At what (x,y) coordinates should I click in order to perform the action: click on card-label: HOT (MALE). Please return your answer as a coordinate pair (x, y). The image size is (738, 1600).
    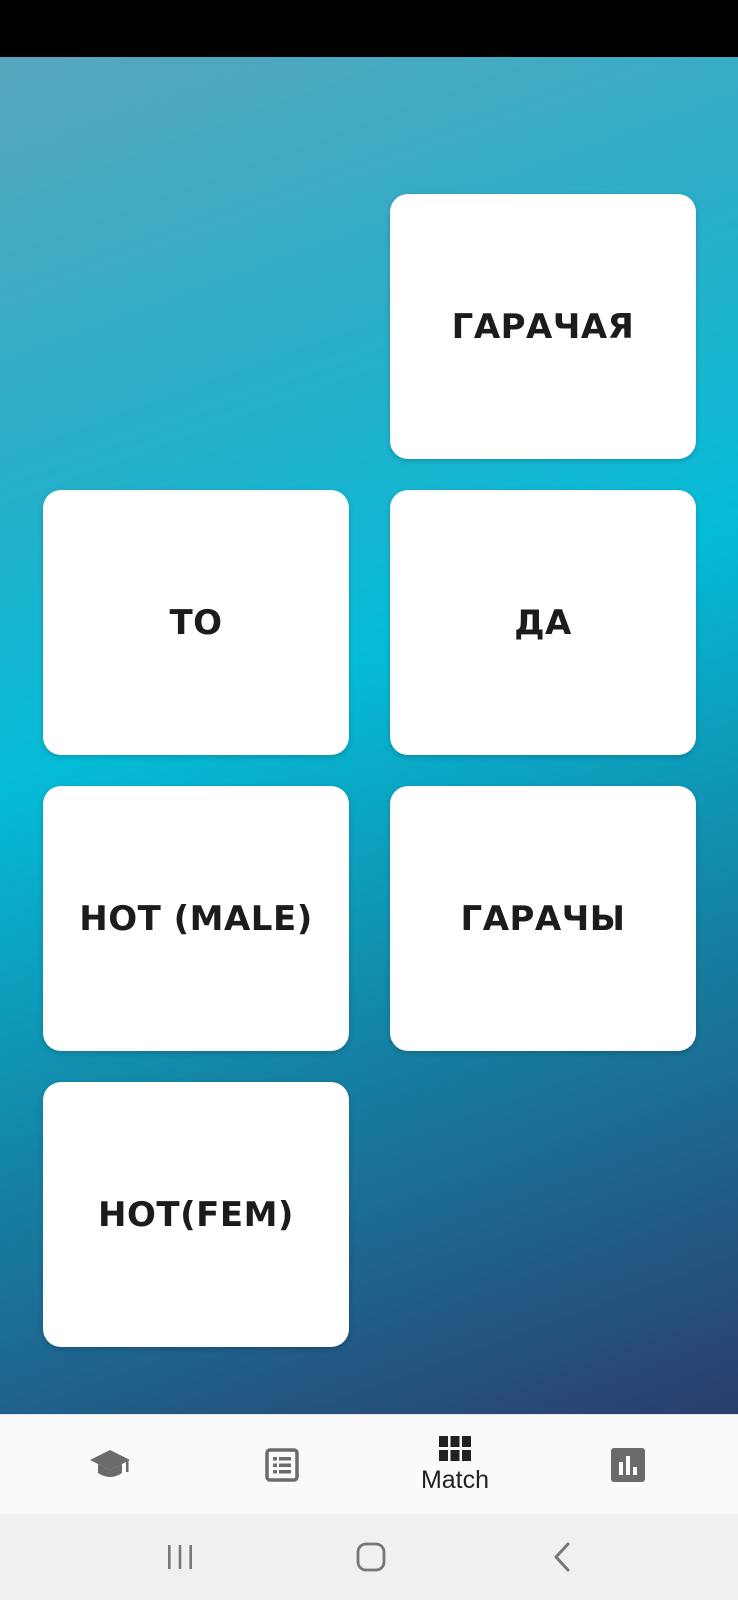
    Looking at the image, I should click on (196, 918).